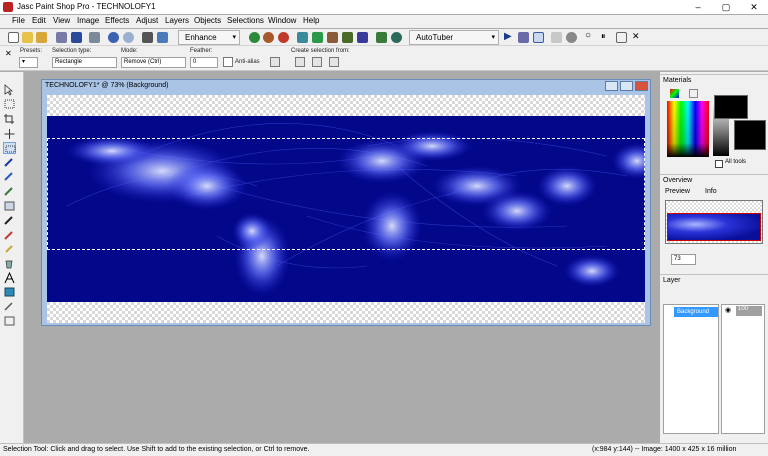  What do you see at coordinates (9, 249) in the screenshot?
I see `picture-tube-tool-icon` at bounding box center [9, 249].